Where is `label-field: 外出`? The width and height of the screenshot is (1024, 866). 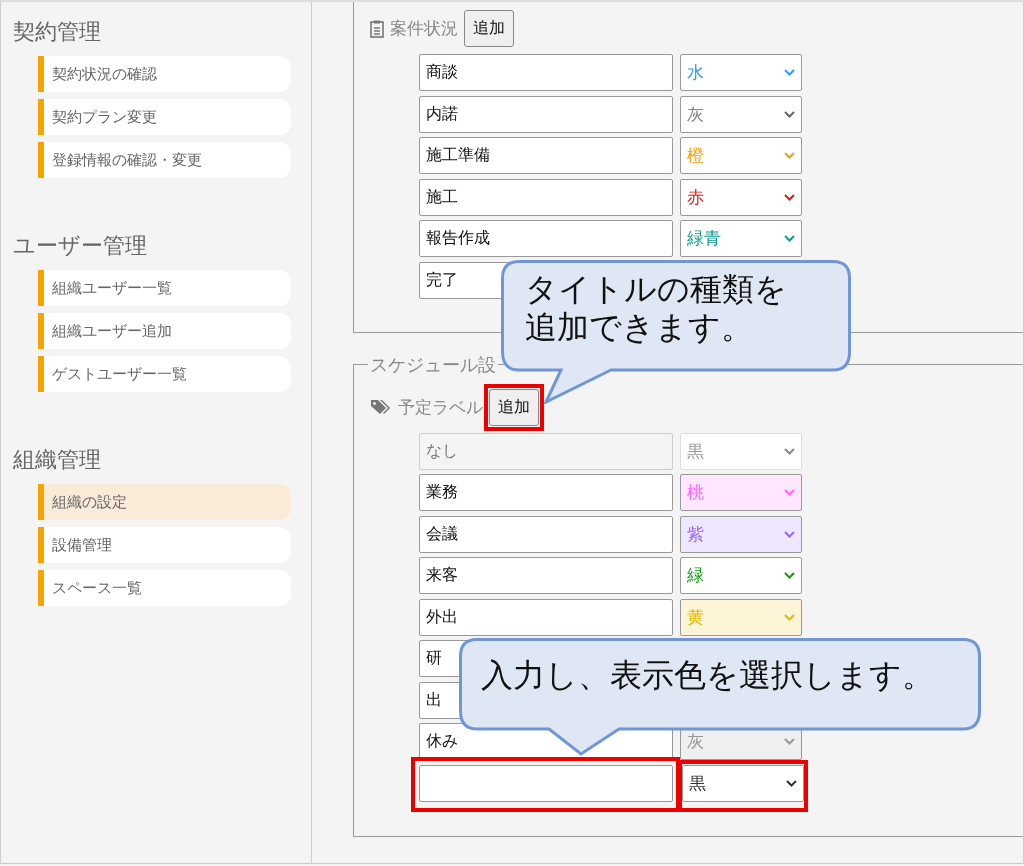 label-field: 外出 is located at coordinates (546, 617).